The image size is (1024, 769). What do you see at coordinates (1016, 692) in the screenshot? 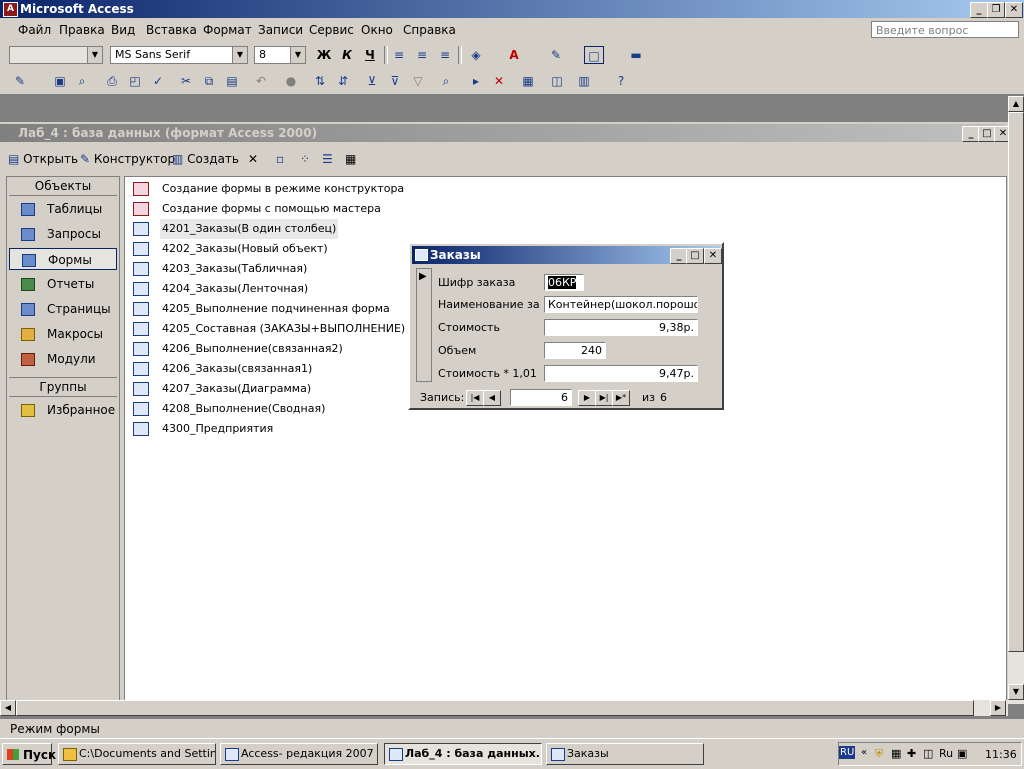
I see `scroll-down-icon: ▼` at bounding box center [1016, 692].